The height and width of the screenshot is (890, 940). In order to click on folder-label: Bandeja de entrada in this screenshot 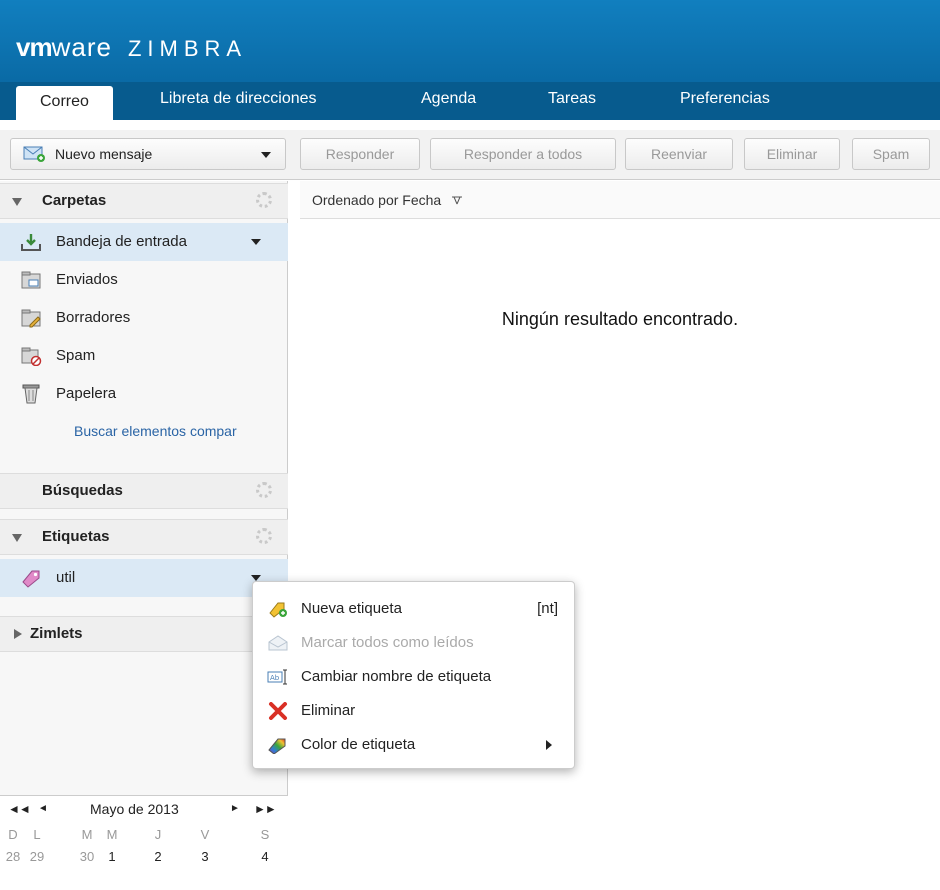, I will do `click(121, 241)`.